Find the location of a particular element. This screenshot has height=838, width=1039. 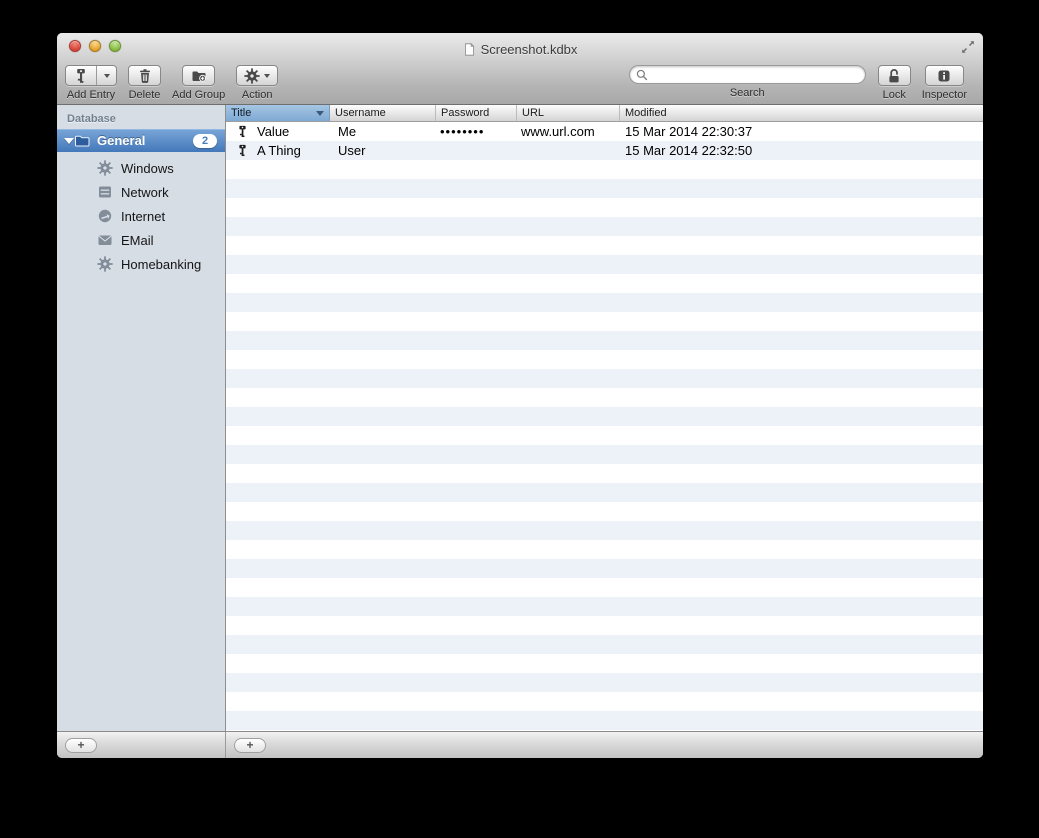

inspector-label: Inspector is located at coordinates (944, 95).